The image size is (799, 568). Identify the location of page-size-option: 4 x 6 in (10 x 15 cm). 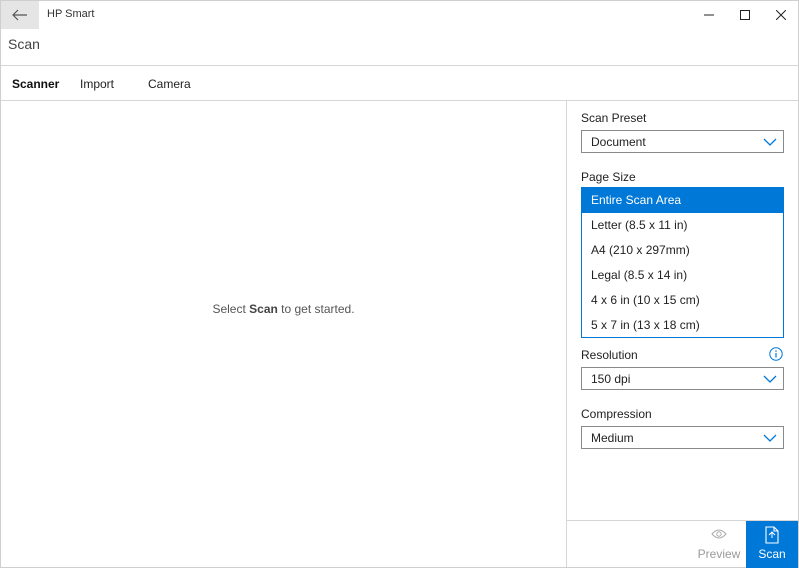
(682, 300).